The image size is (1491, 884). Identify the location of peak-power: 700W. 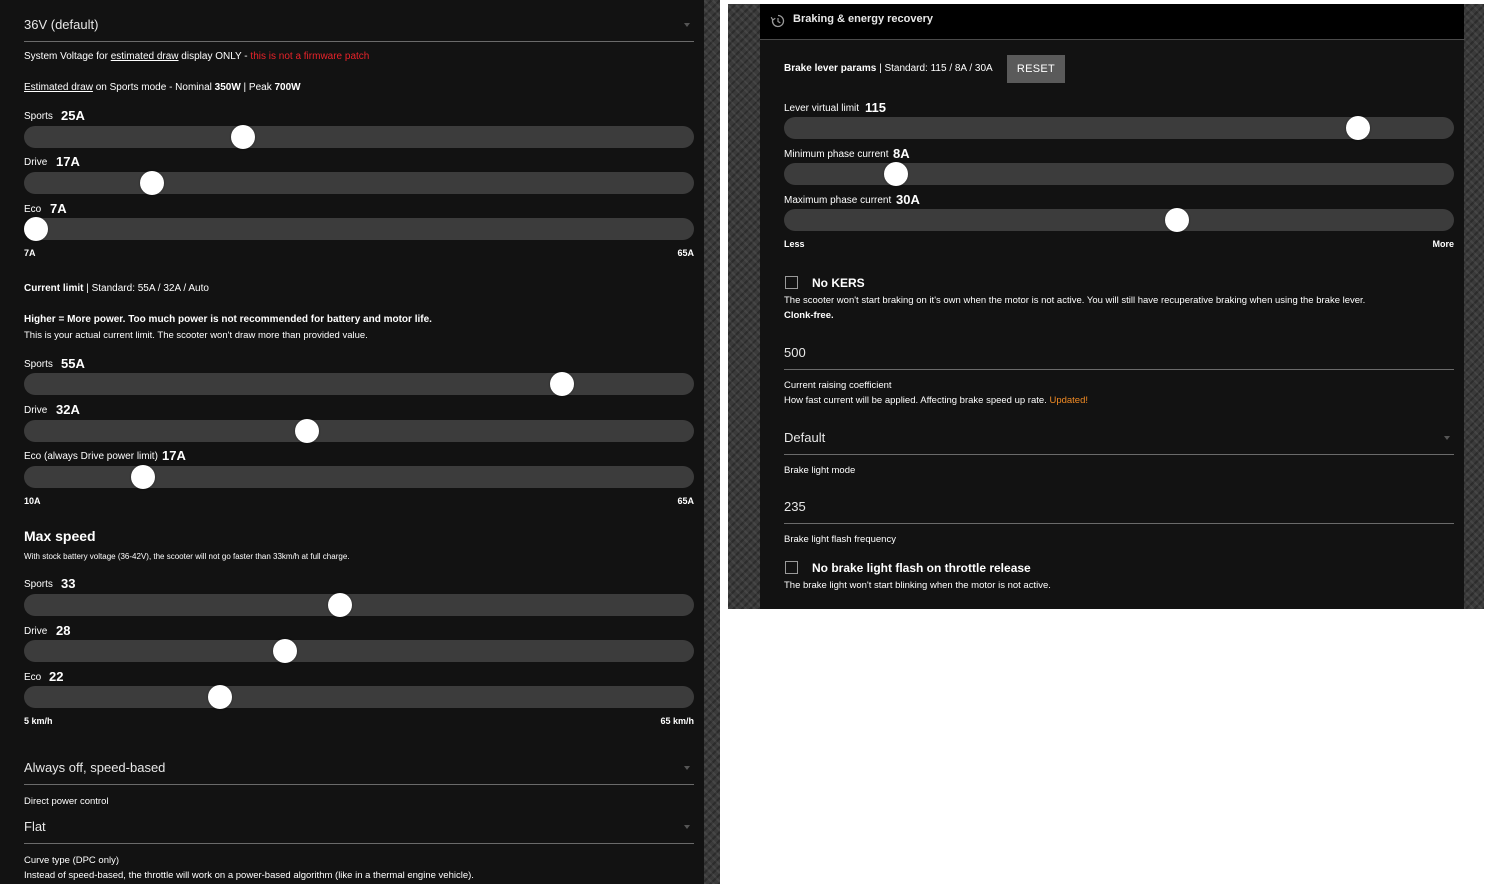
(287, 87).